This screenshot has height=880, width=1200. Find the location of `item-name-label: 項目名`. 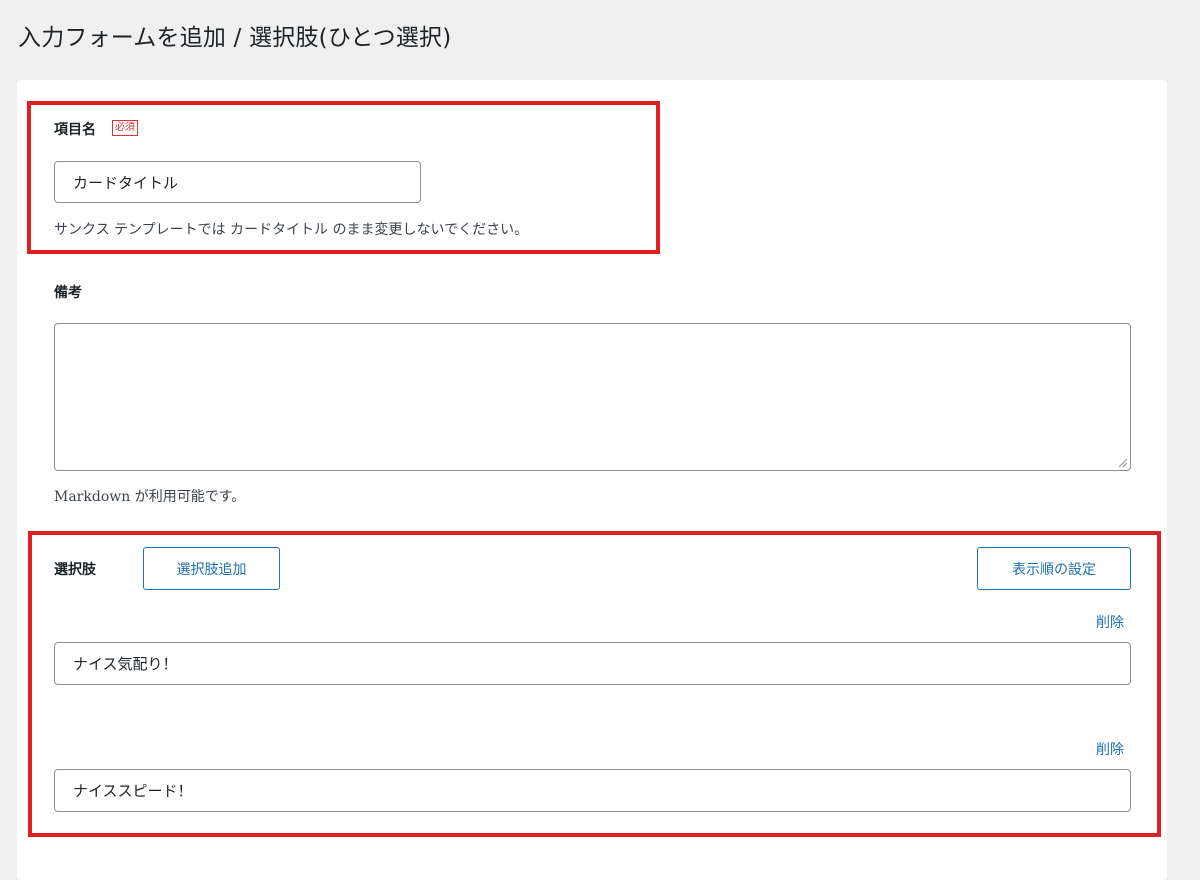

item-name-label: 項目名 is located at coordinates (75, 130).